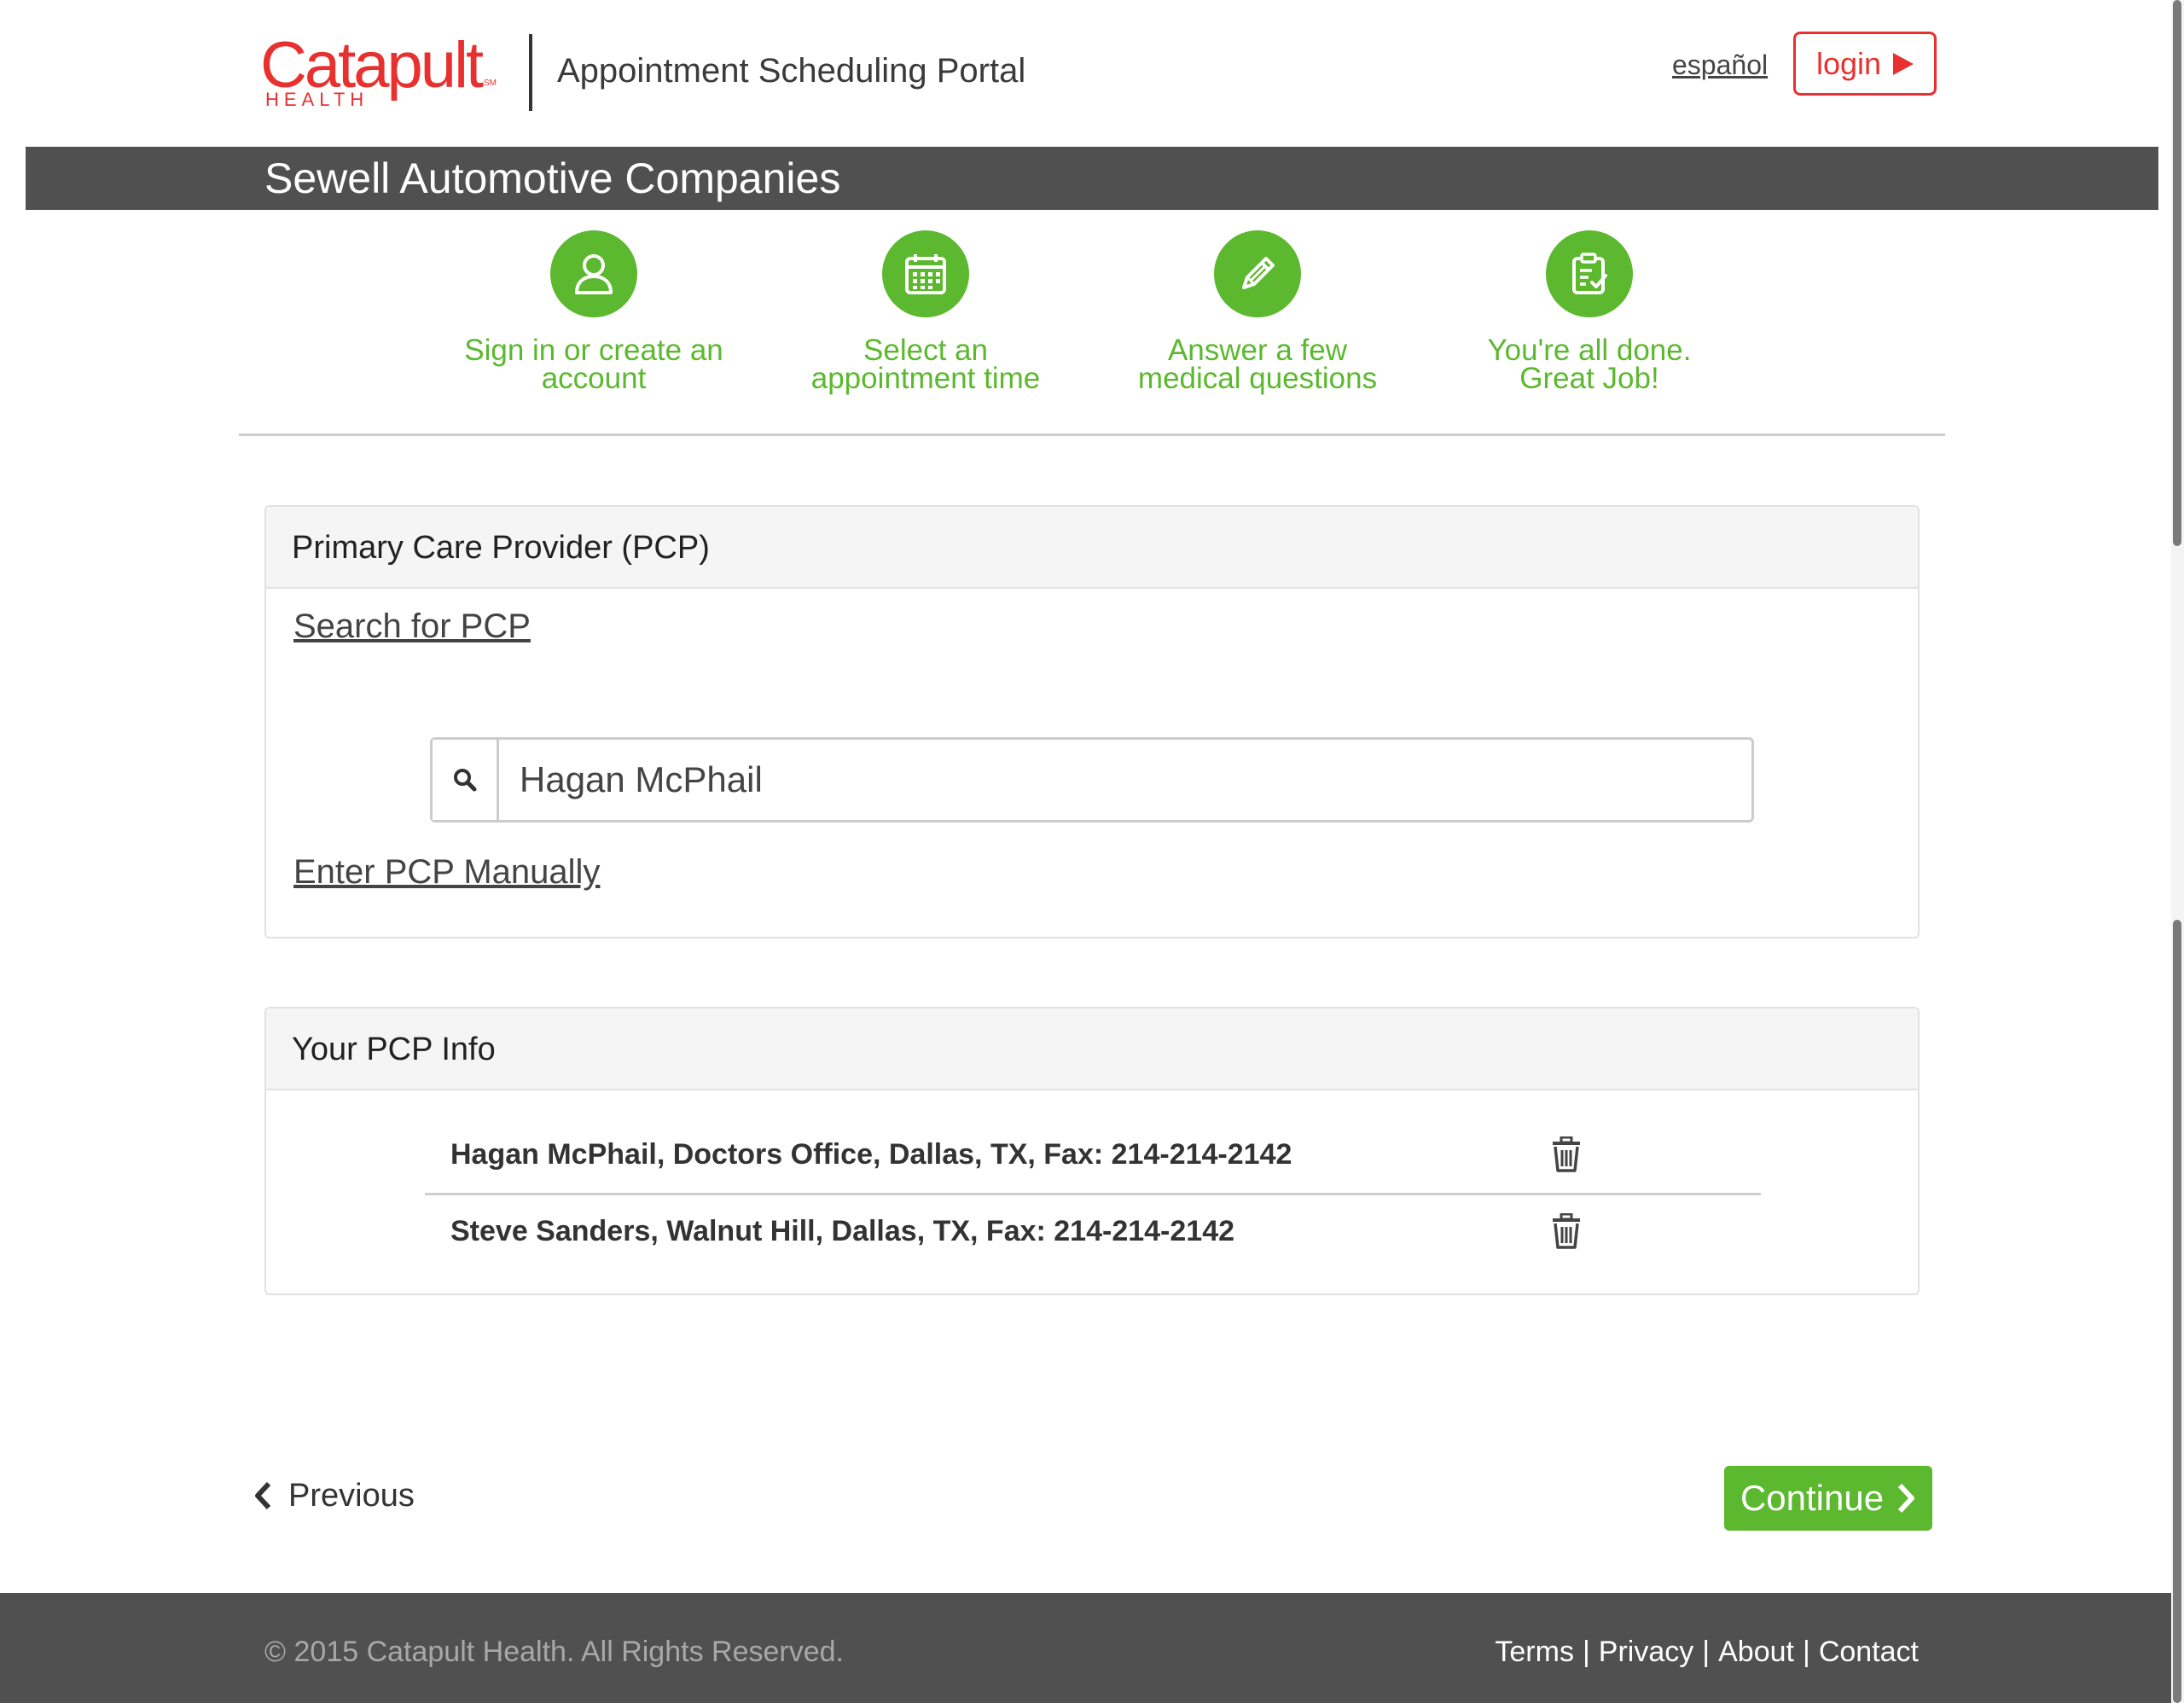 This screenshot has width=2184, height=1703. Describe the element at coordinates (1813, 1498) in the screenshot. I see `continue-label: Continue` at that location.